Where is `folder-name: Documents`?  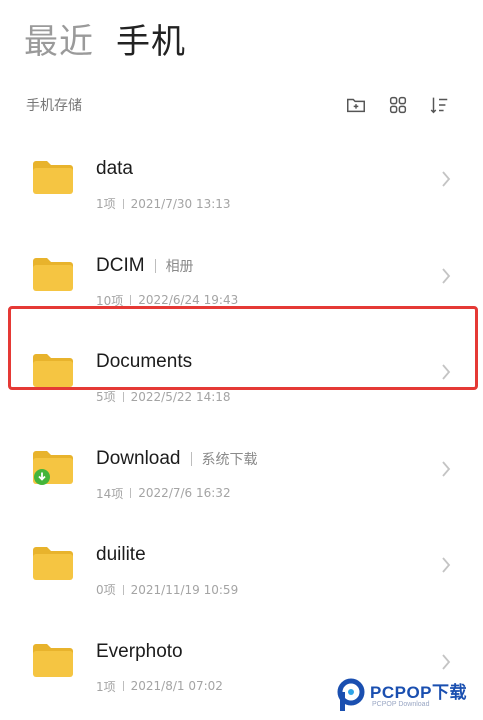 folder-name: Documents is located at coordinates (144, 361).